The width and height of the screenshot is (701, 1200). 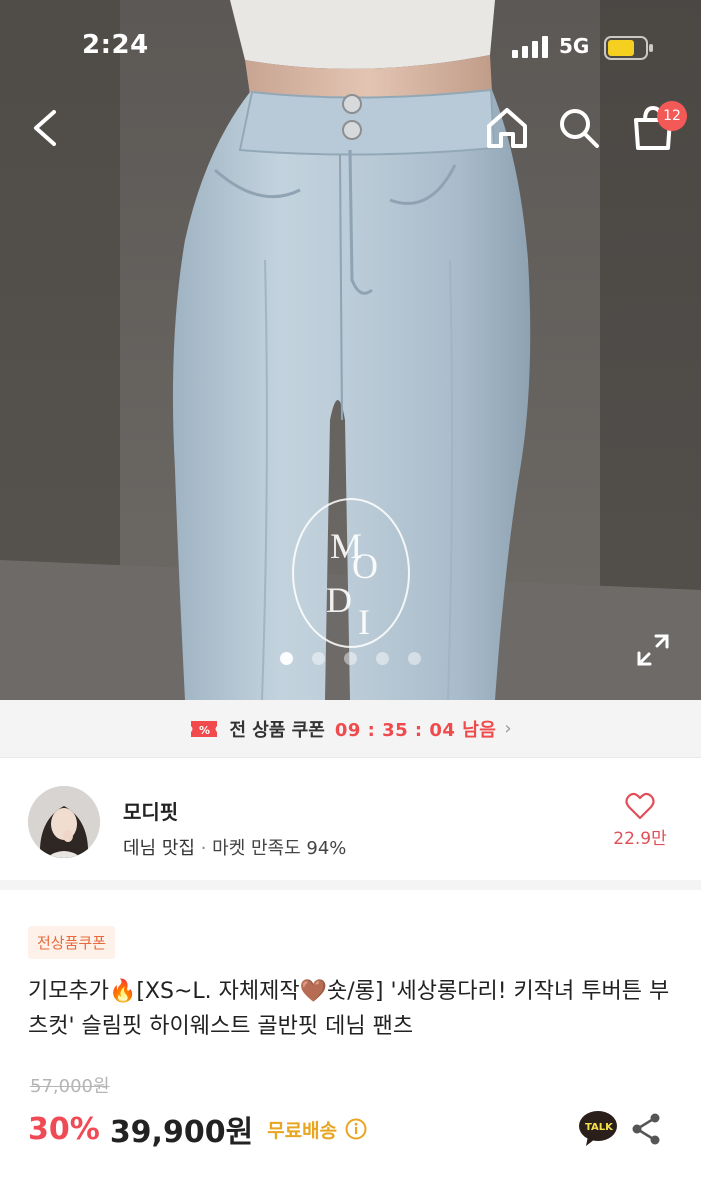 What do you see at coordinates (159, 848) in the screenshot?
I see `shop-tag: 데님 맛집` at bounding box center [159, 848].